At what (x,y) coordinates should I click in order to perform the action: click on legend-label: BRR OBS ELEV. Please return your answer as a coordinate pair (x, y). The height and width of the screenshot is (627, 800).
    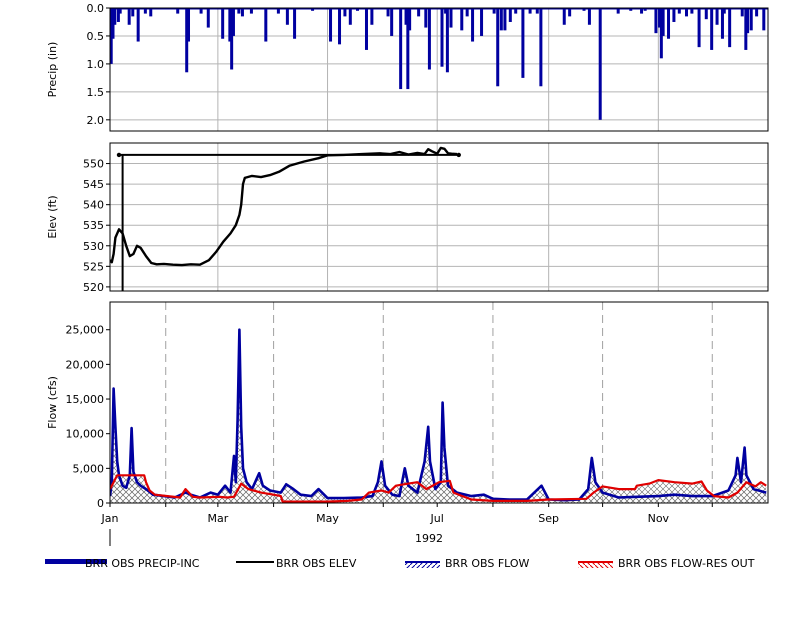
    Looking at the image, I should click on (316, 563).